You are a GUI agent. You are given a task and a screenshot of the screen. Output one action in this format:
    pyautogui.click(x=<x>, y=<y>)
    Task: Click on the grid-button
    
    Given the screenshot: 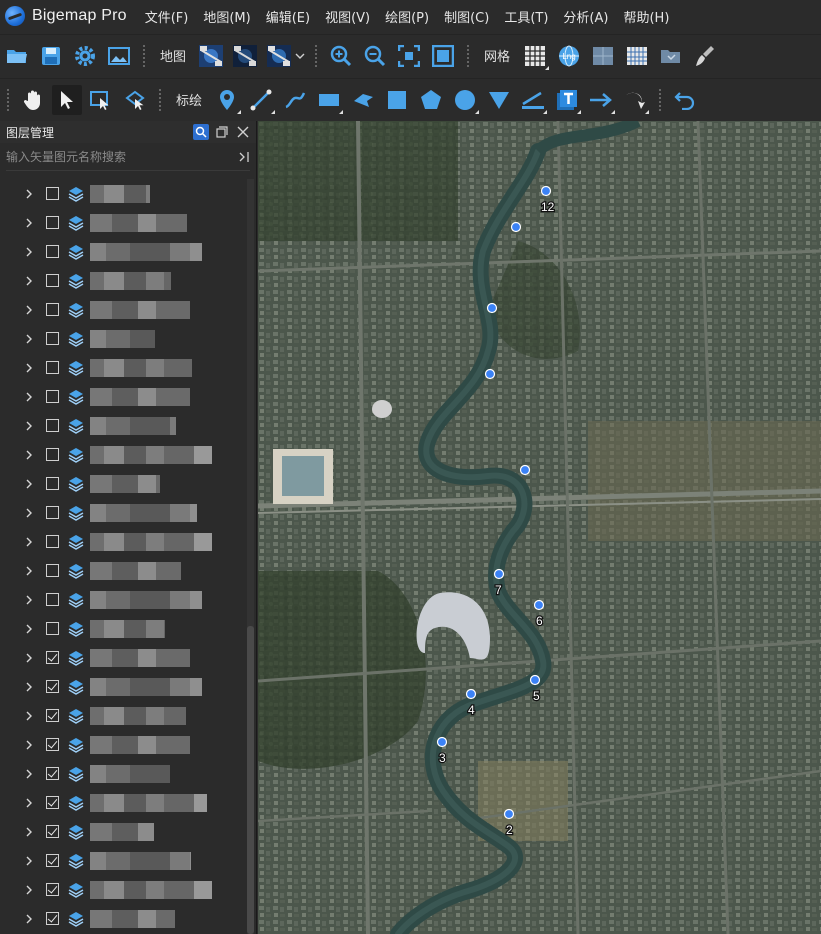 What is the action you would take?
    pyautogui.click(x=535, y=56)
    